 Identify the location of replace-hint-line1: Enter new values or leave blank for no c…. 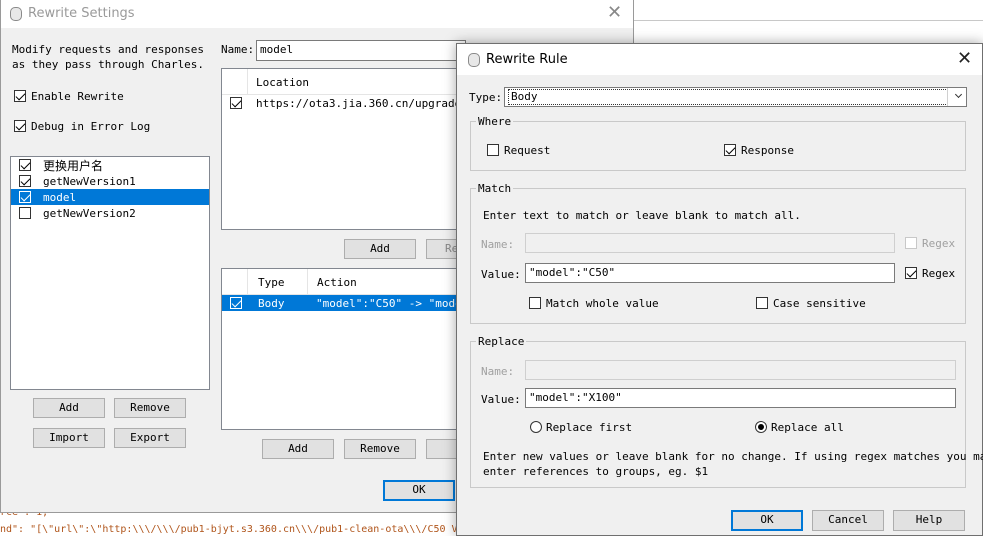
(733, 456).